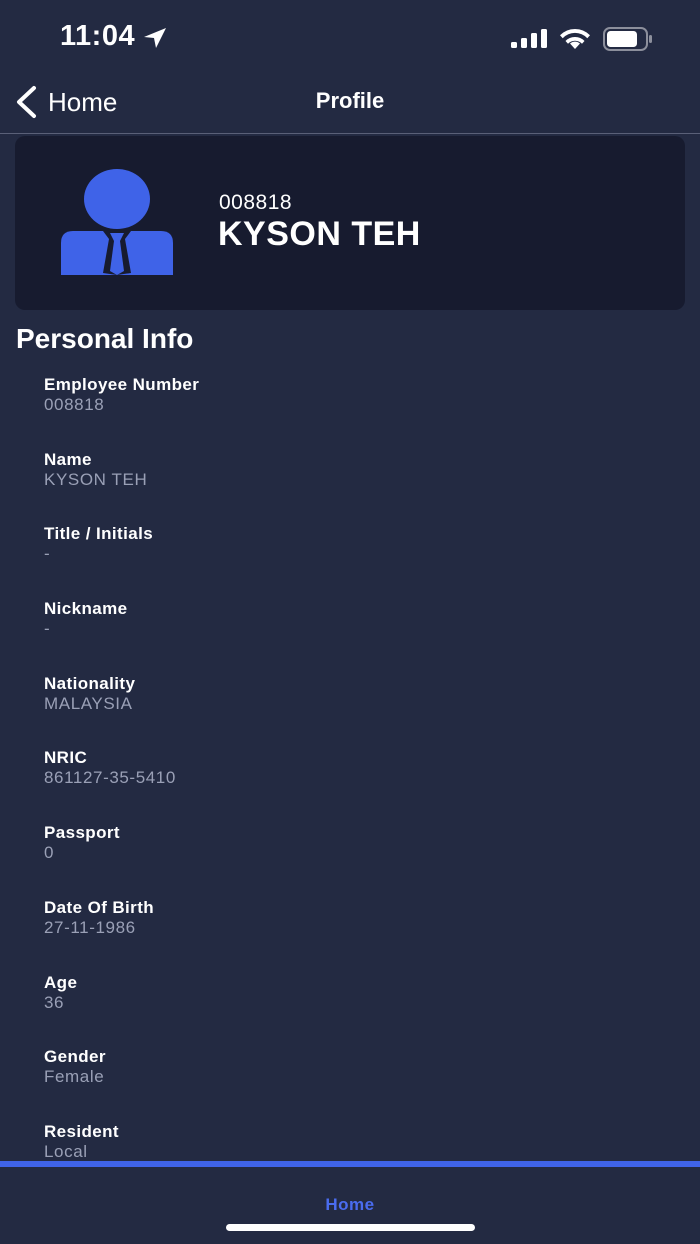  I want to click on info-label: Name, so click(68, 459).